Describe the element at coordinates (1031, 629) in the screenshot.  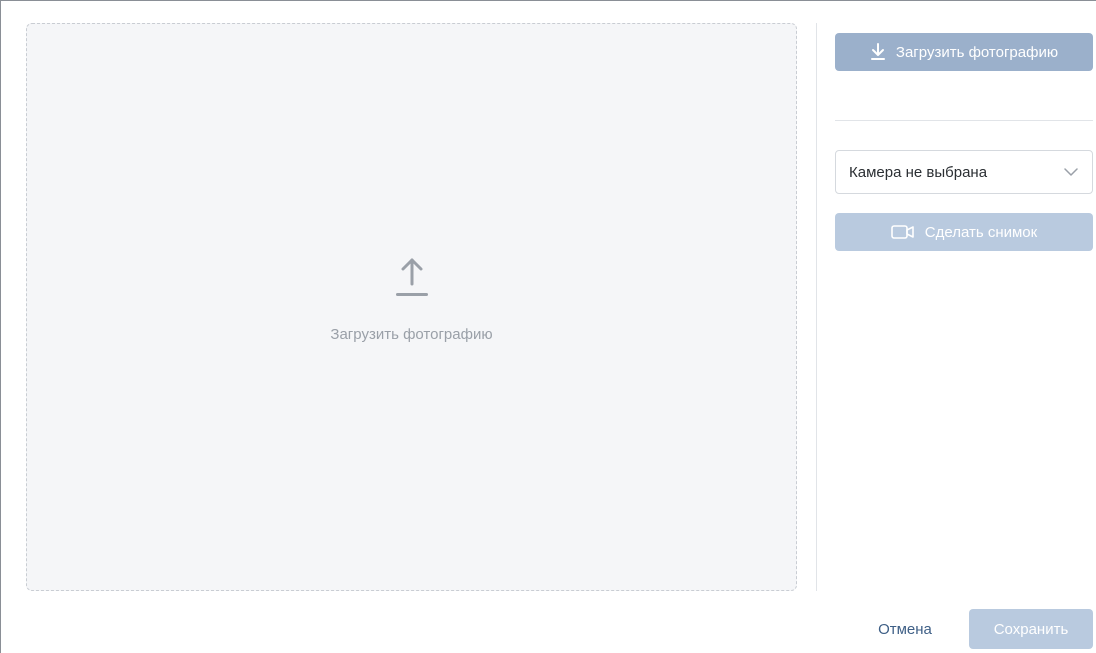
I see `save-button: Сохранить` at that location.